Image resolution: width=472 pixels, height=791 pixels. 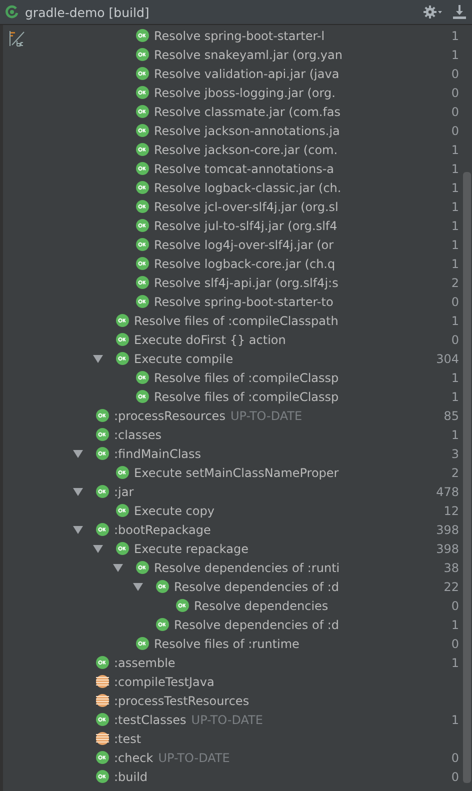 I want to click on task-name: :assemble, so click(x=145, y=663).